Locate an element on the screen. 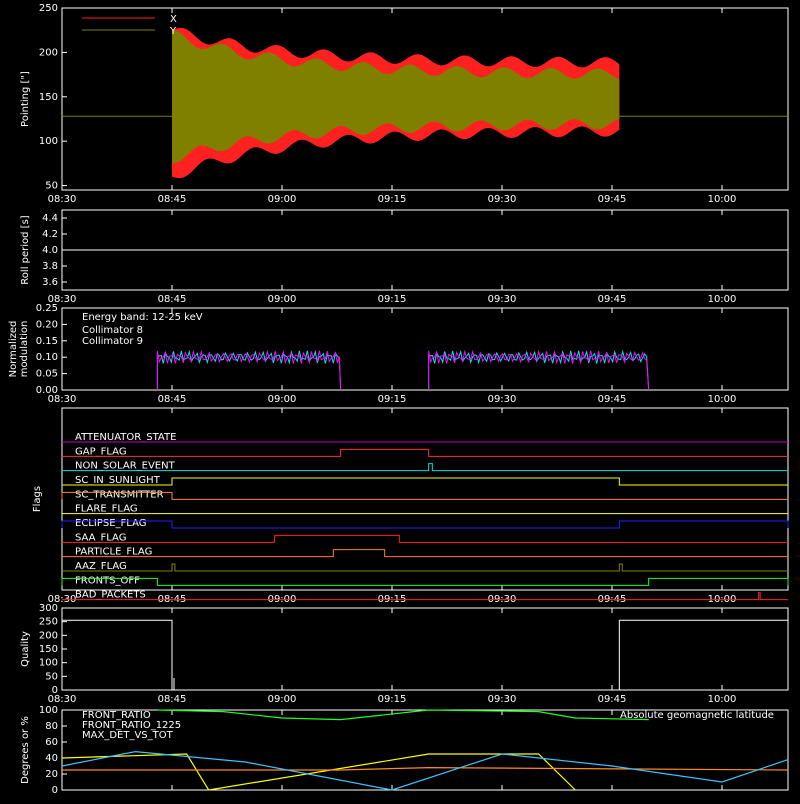 Image resolution: width=800 pixels, height=804 pixels. flag-label: GAP_FLAG is located at coordinates (101, 451).